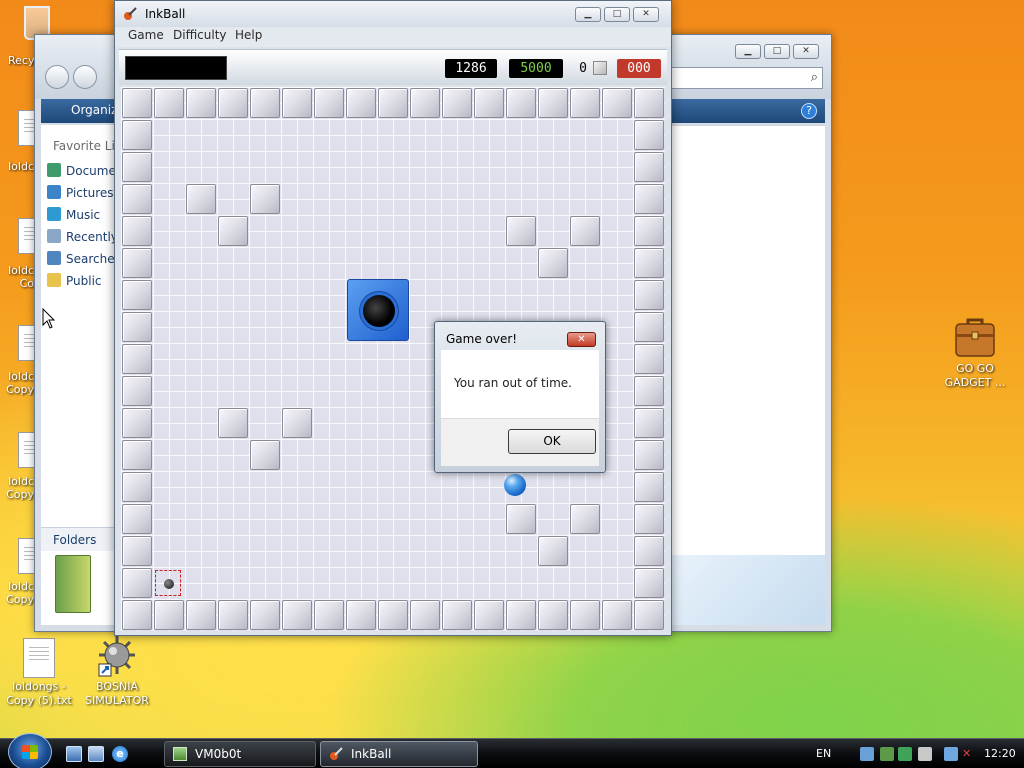  Describe the element at coordinates (399, 754) in the screenshot. I see `taskbar-item-inkball: InkBall` at that location.